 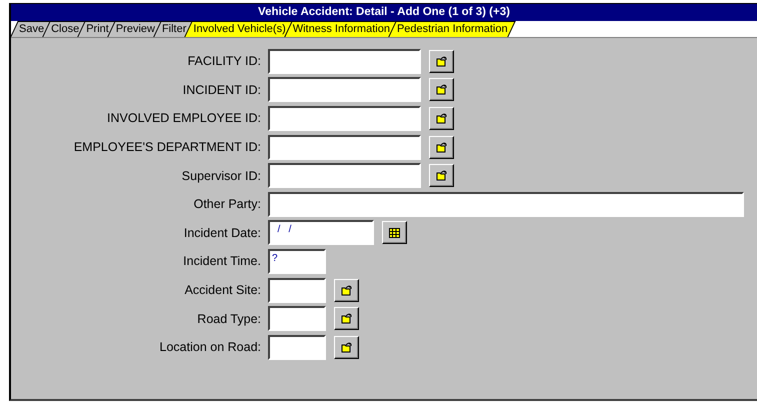 What do you see at coordinates (222, 261) in the screenshot?
I see `field-label: Incident Time.` at bounding box center [222, 261].